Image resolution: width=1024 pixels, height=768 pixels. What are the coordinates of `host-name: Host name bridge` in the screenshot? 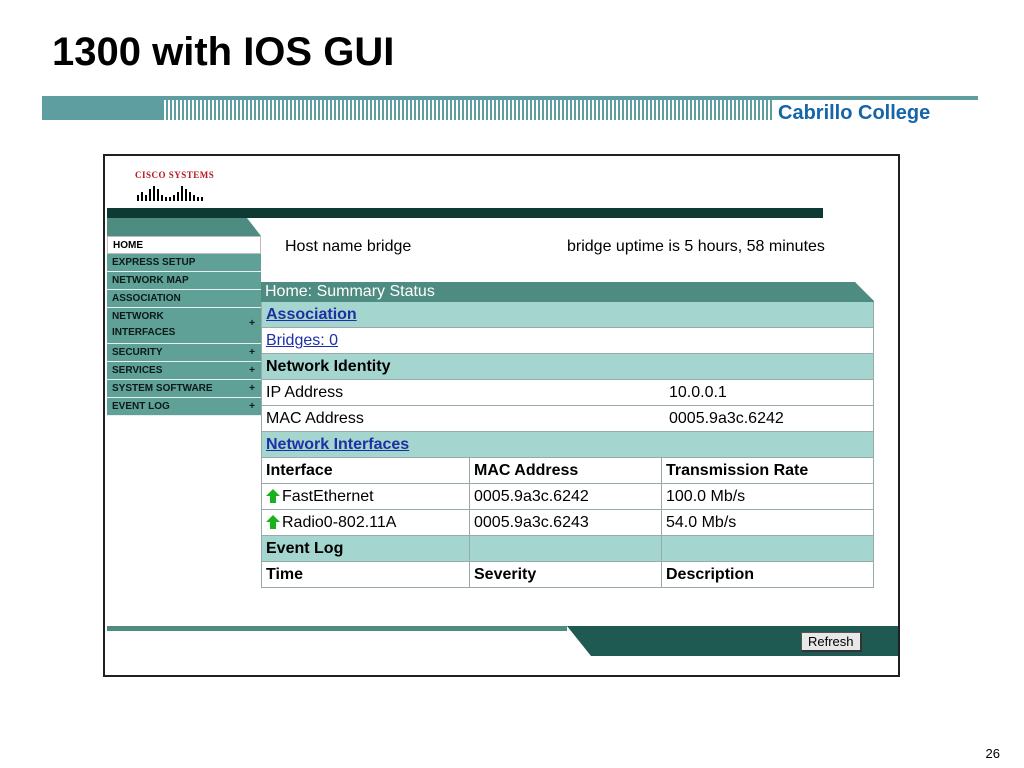 It's located at (348, 246).